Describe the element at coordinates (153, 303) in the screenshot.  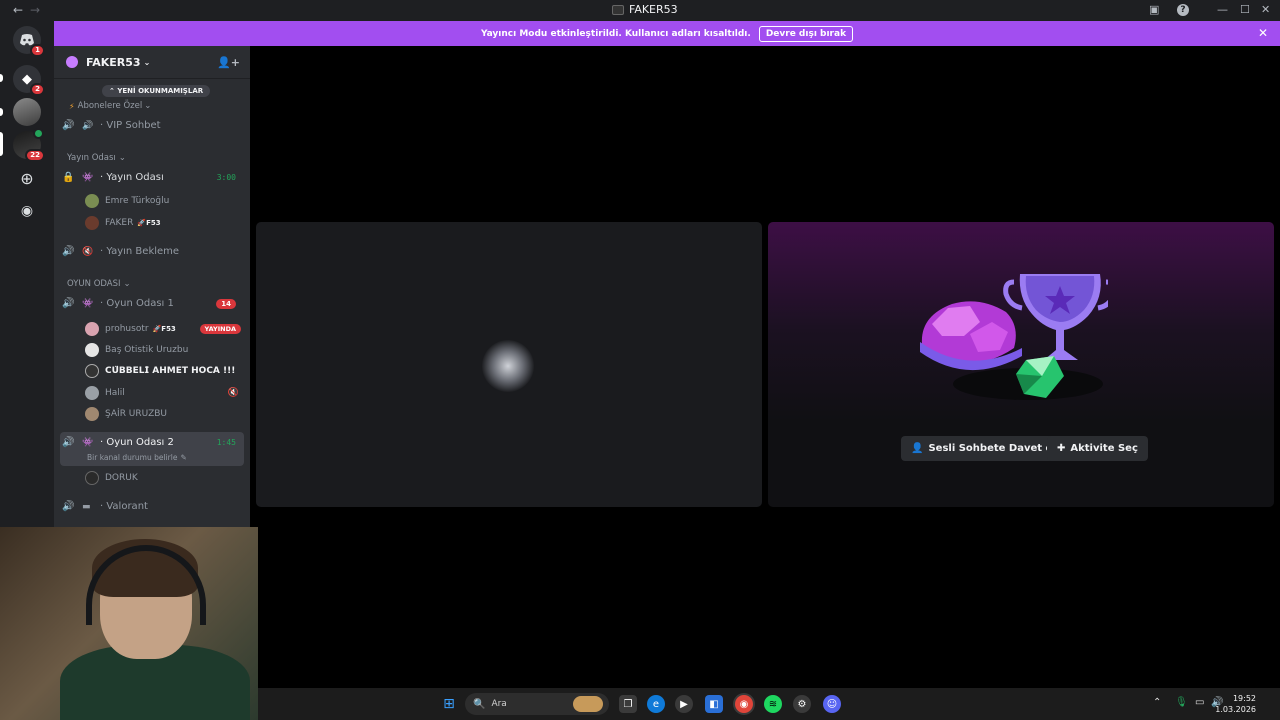
I see `voice-channel-oyun-1: 🔊 👾 · Oyun Odası 1 14` at that location.